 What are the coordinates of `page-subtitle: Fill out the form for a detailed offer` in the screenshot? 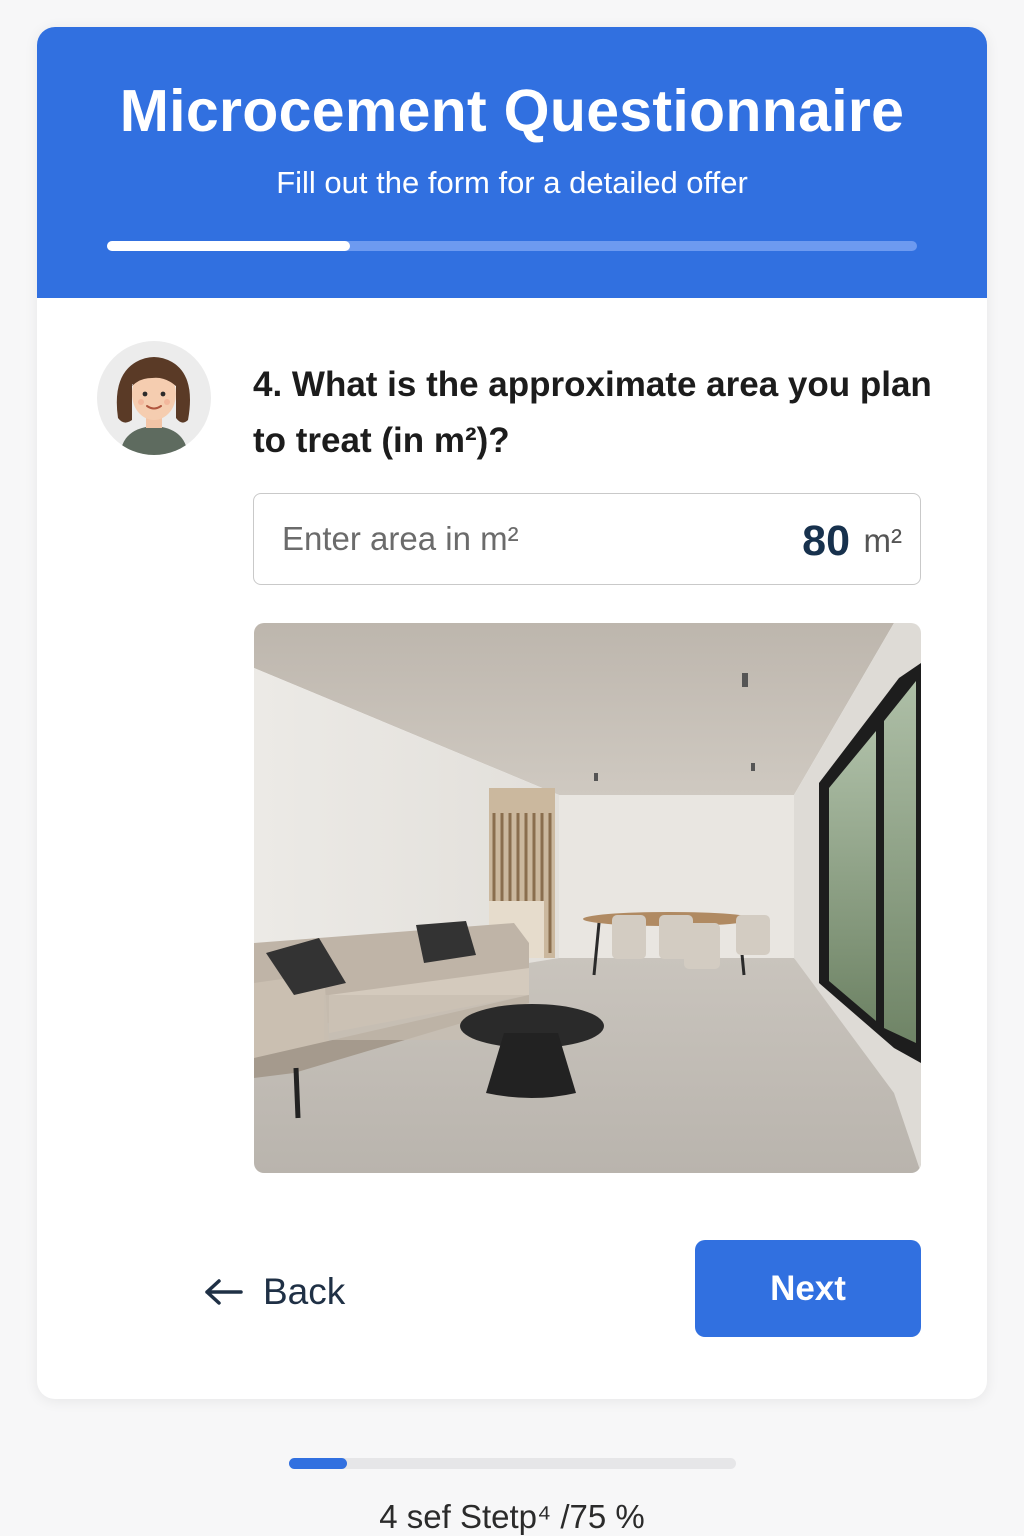 It's located at (512, 182).